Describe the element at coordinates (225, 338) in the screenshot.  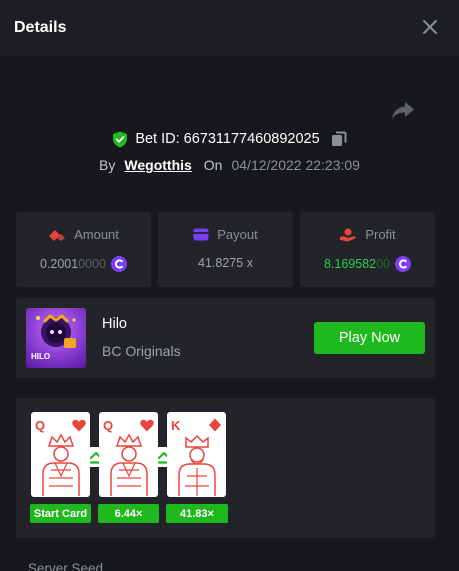
I see `game-card: HILO Hilo BC Originals Play Now` at that location.